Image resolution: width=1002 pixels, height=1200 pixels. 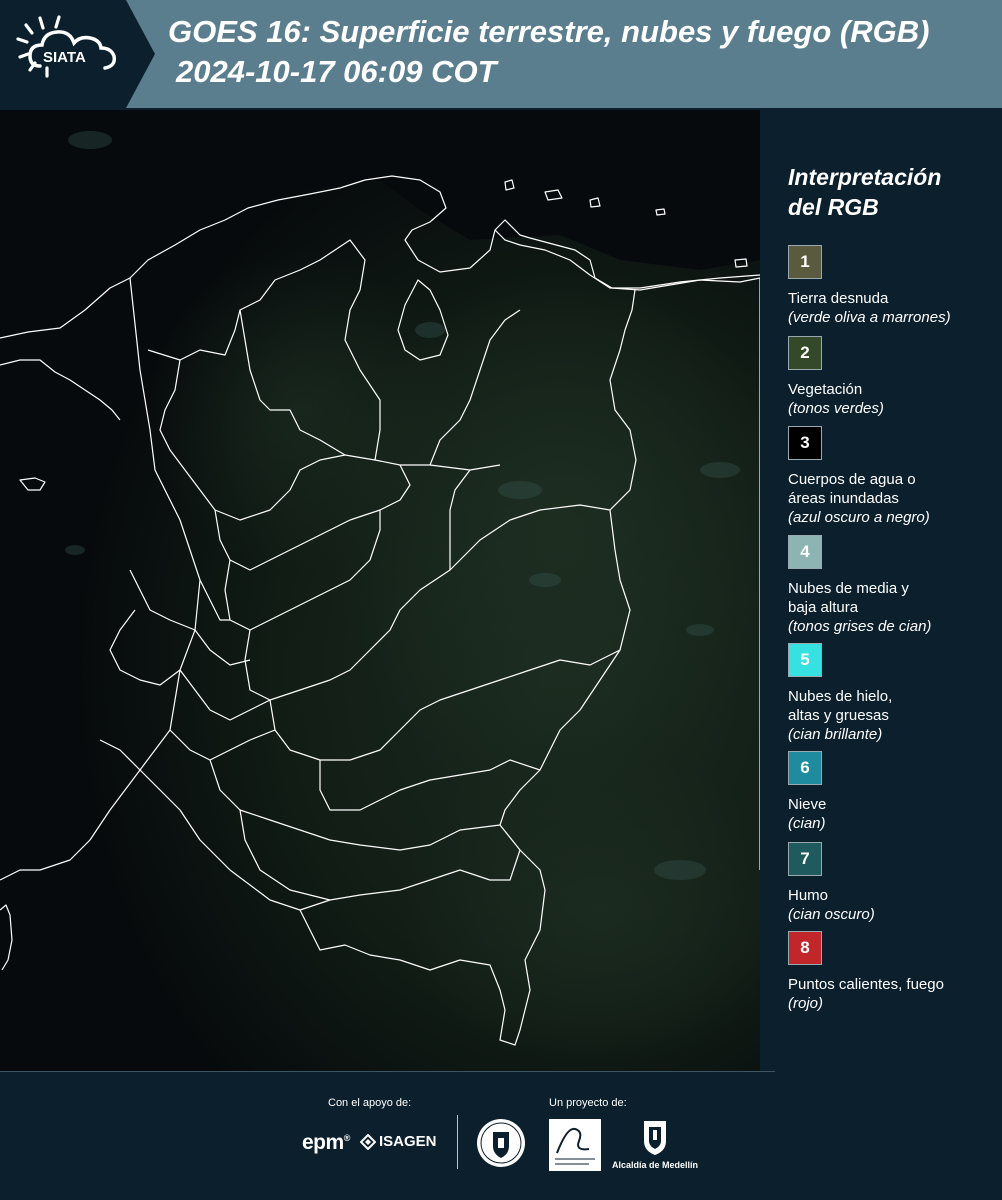 What do you see at coordinates (805, 262) in the screenshot?
I see `legend-swatch: 1` at bounding box center [805, 262].